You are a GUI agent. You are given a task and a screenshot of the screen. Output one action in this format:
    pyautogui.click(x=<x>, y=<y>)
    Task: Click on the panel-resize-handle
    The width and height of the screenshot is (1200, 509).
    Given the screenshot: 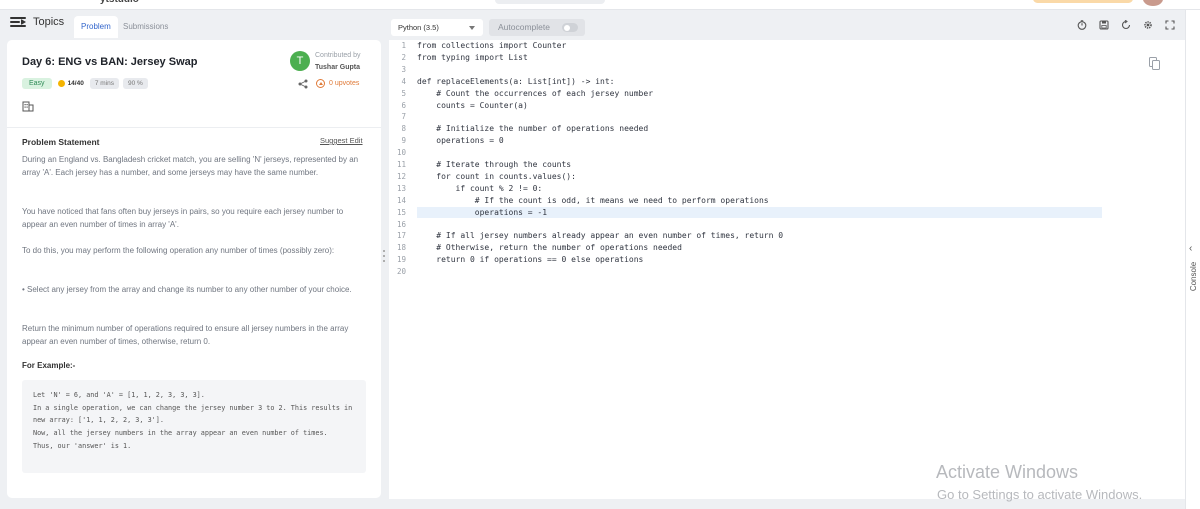 What is the action you would take?
    pyautogui.click(x=384, y=258)
    